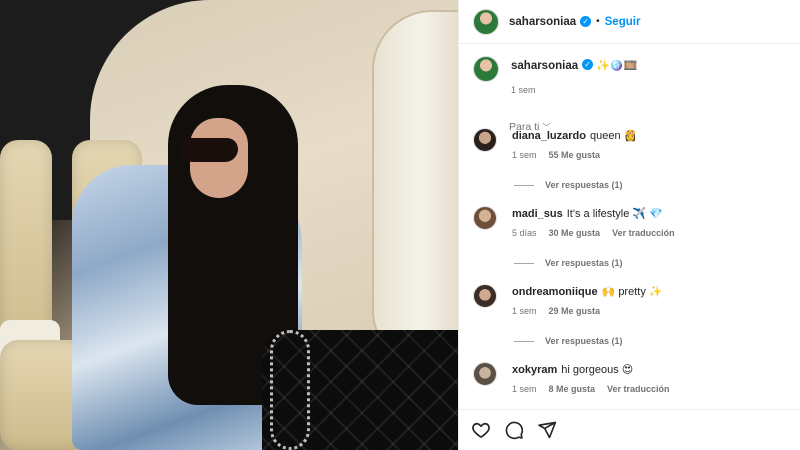 Image resolution: width=800 pixels, height=450 pixels. What do you see at coordinates (290, 390) in the screenshot?
I see `bag-chain` at bounding box center [290, 390].